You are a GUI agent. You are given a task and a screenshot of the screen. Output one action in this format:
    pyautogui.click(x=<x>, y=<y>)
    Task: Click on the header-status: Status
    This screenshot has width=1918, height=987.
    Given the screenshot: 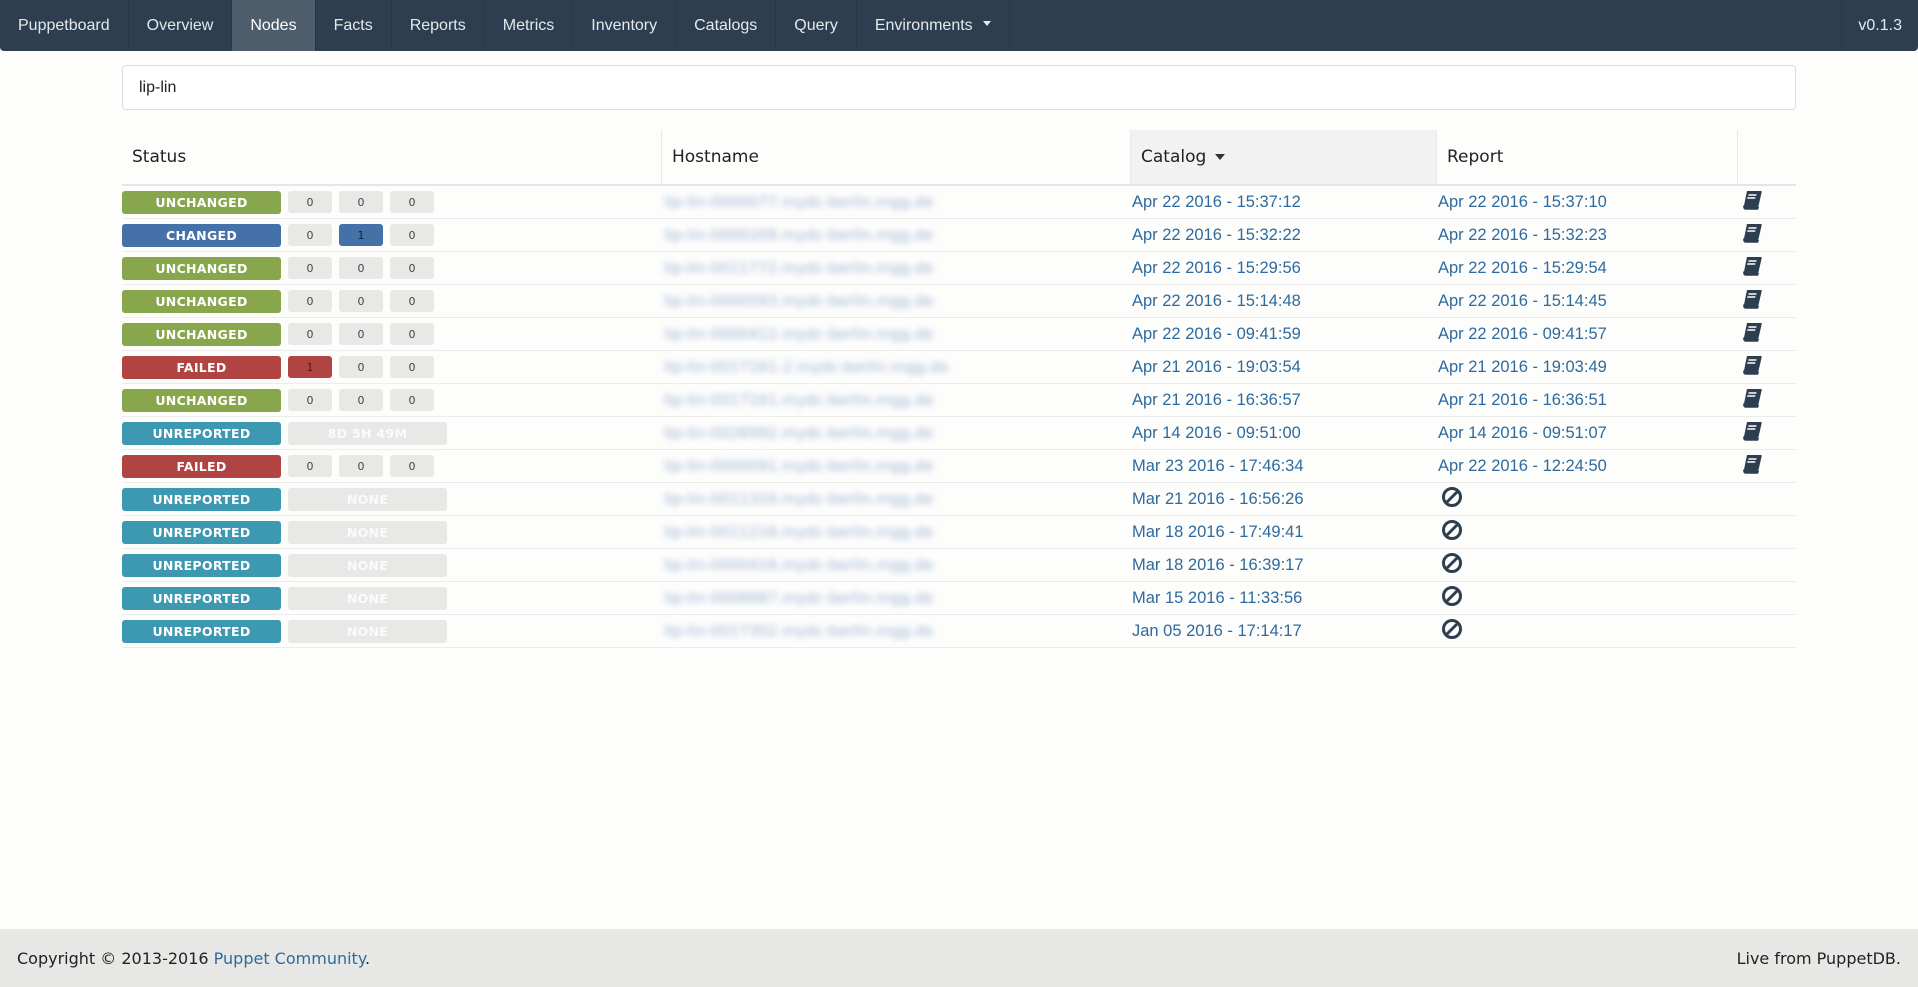 What is the action you would take?
    pyautogui.click(x=392, y=157)
    